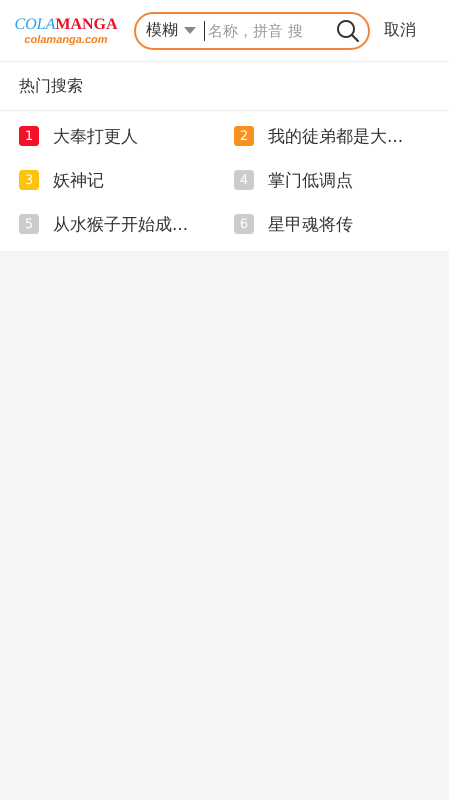 The image size is (449, 800). I want to click on logo-text: COLA, so click(35, 25).